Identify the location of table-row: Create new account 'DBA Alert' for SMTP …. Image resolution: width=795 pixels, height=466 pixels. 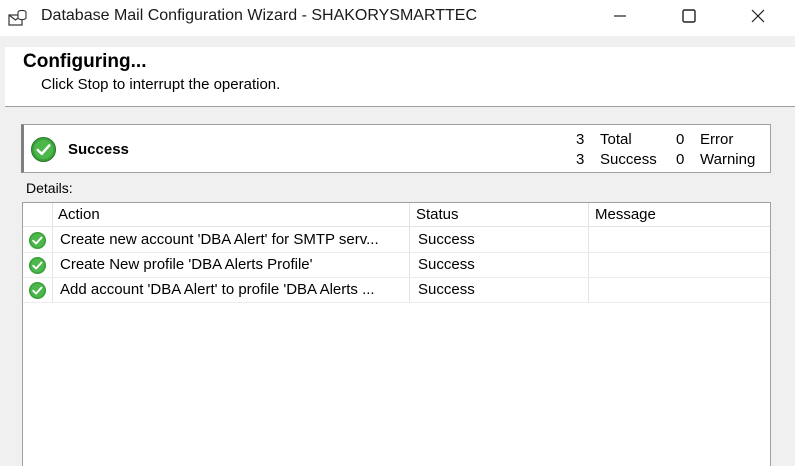
(396, 240).